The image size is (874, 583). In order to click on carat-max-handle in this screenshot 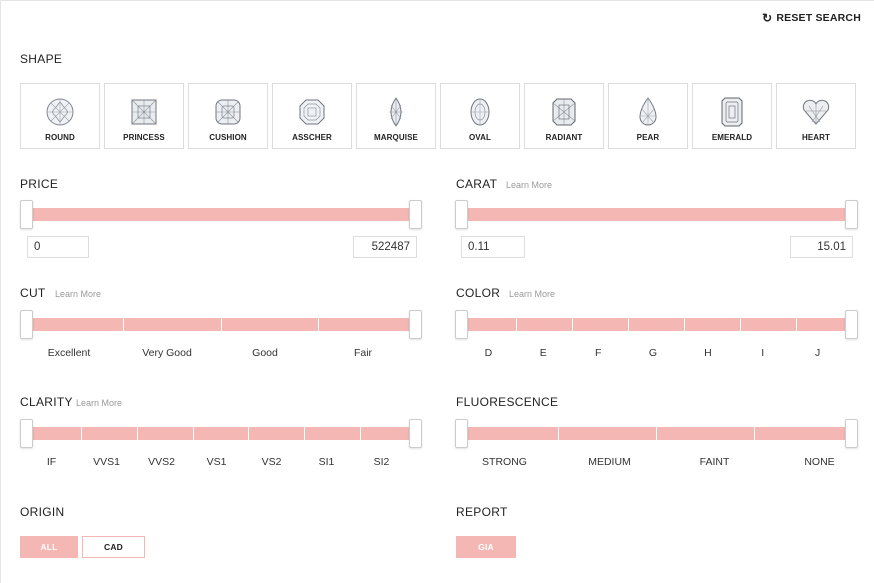, I will do `click(851, 214)`.